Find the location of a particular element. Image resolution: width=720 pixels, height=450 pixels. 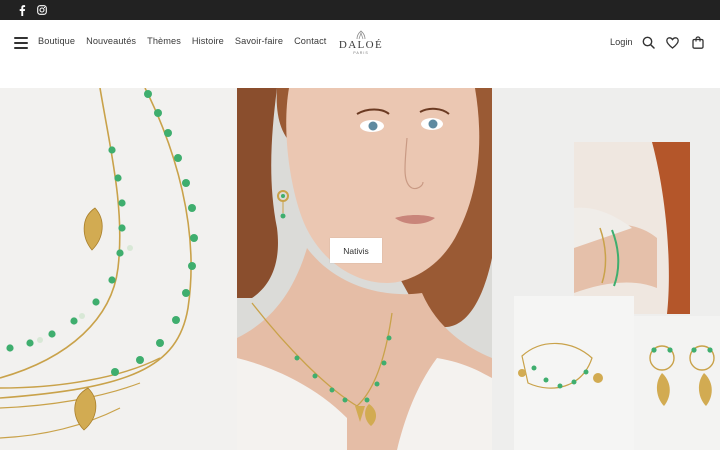

logo-name: DALOÉ is located at coordinates (361, 45).